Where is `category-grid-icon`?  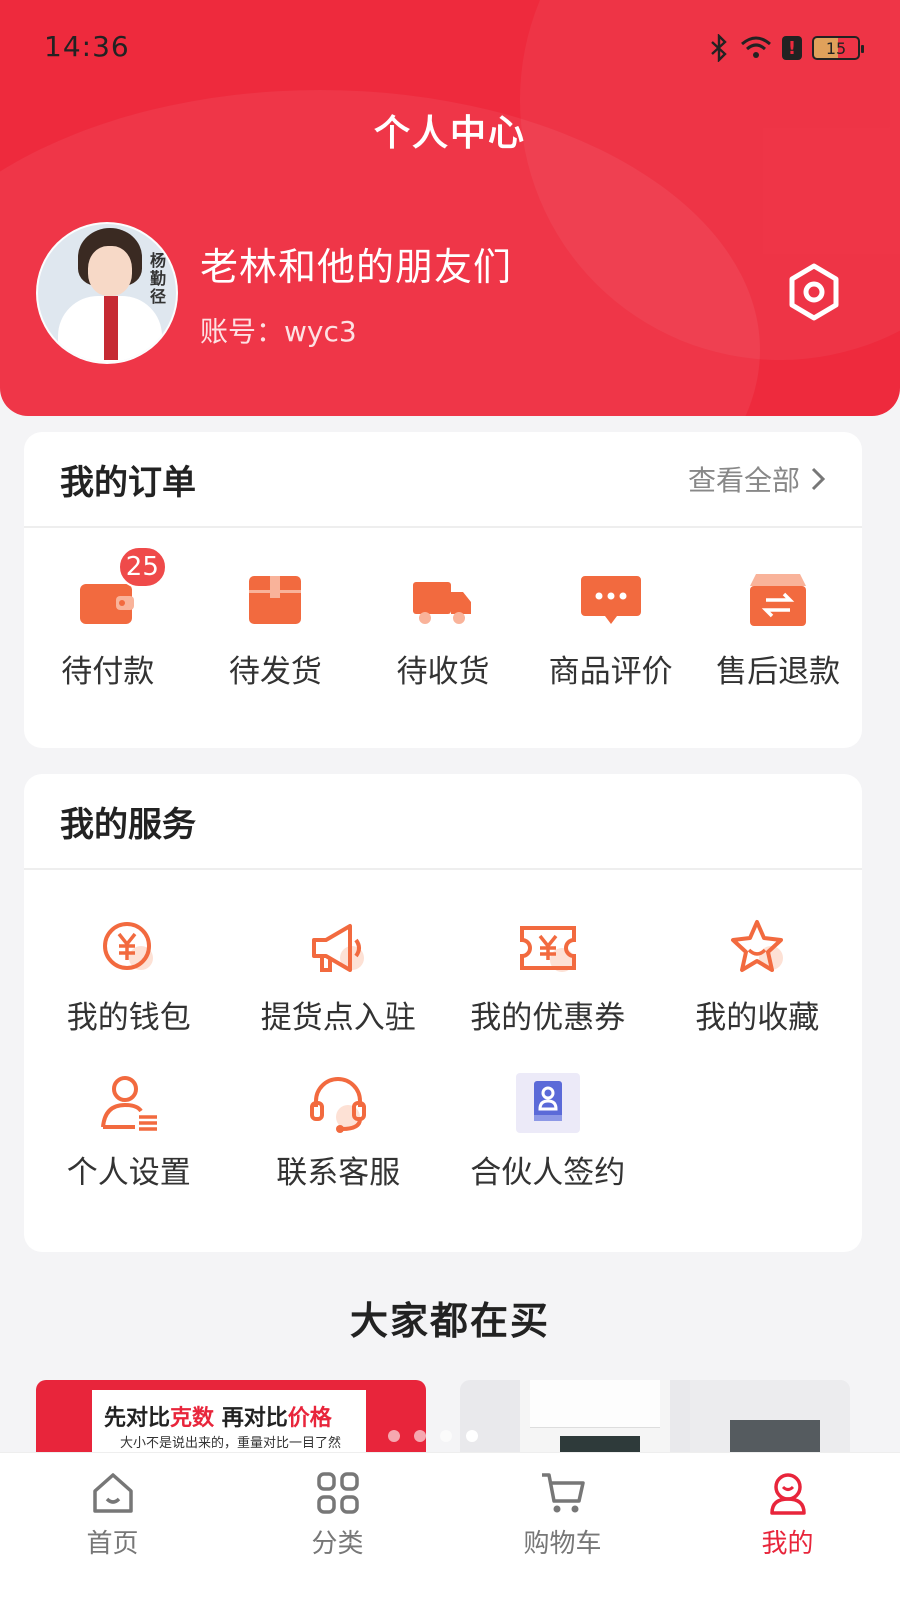 category-grid-icon is located at coordinates (337, 1493).